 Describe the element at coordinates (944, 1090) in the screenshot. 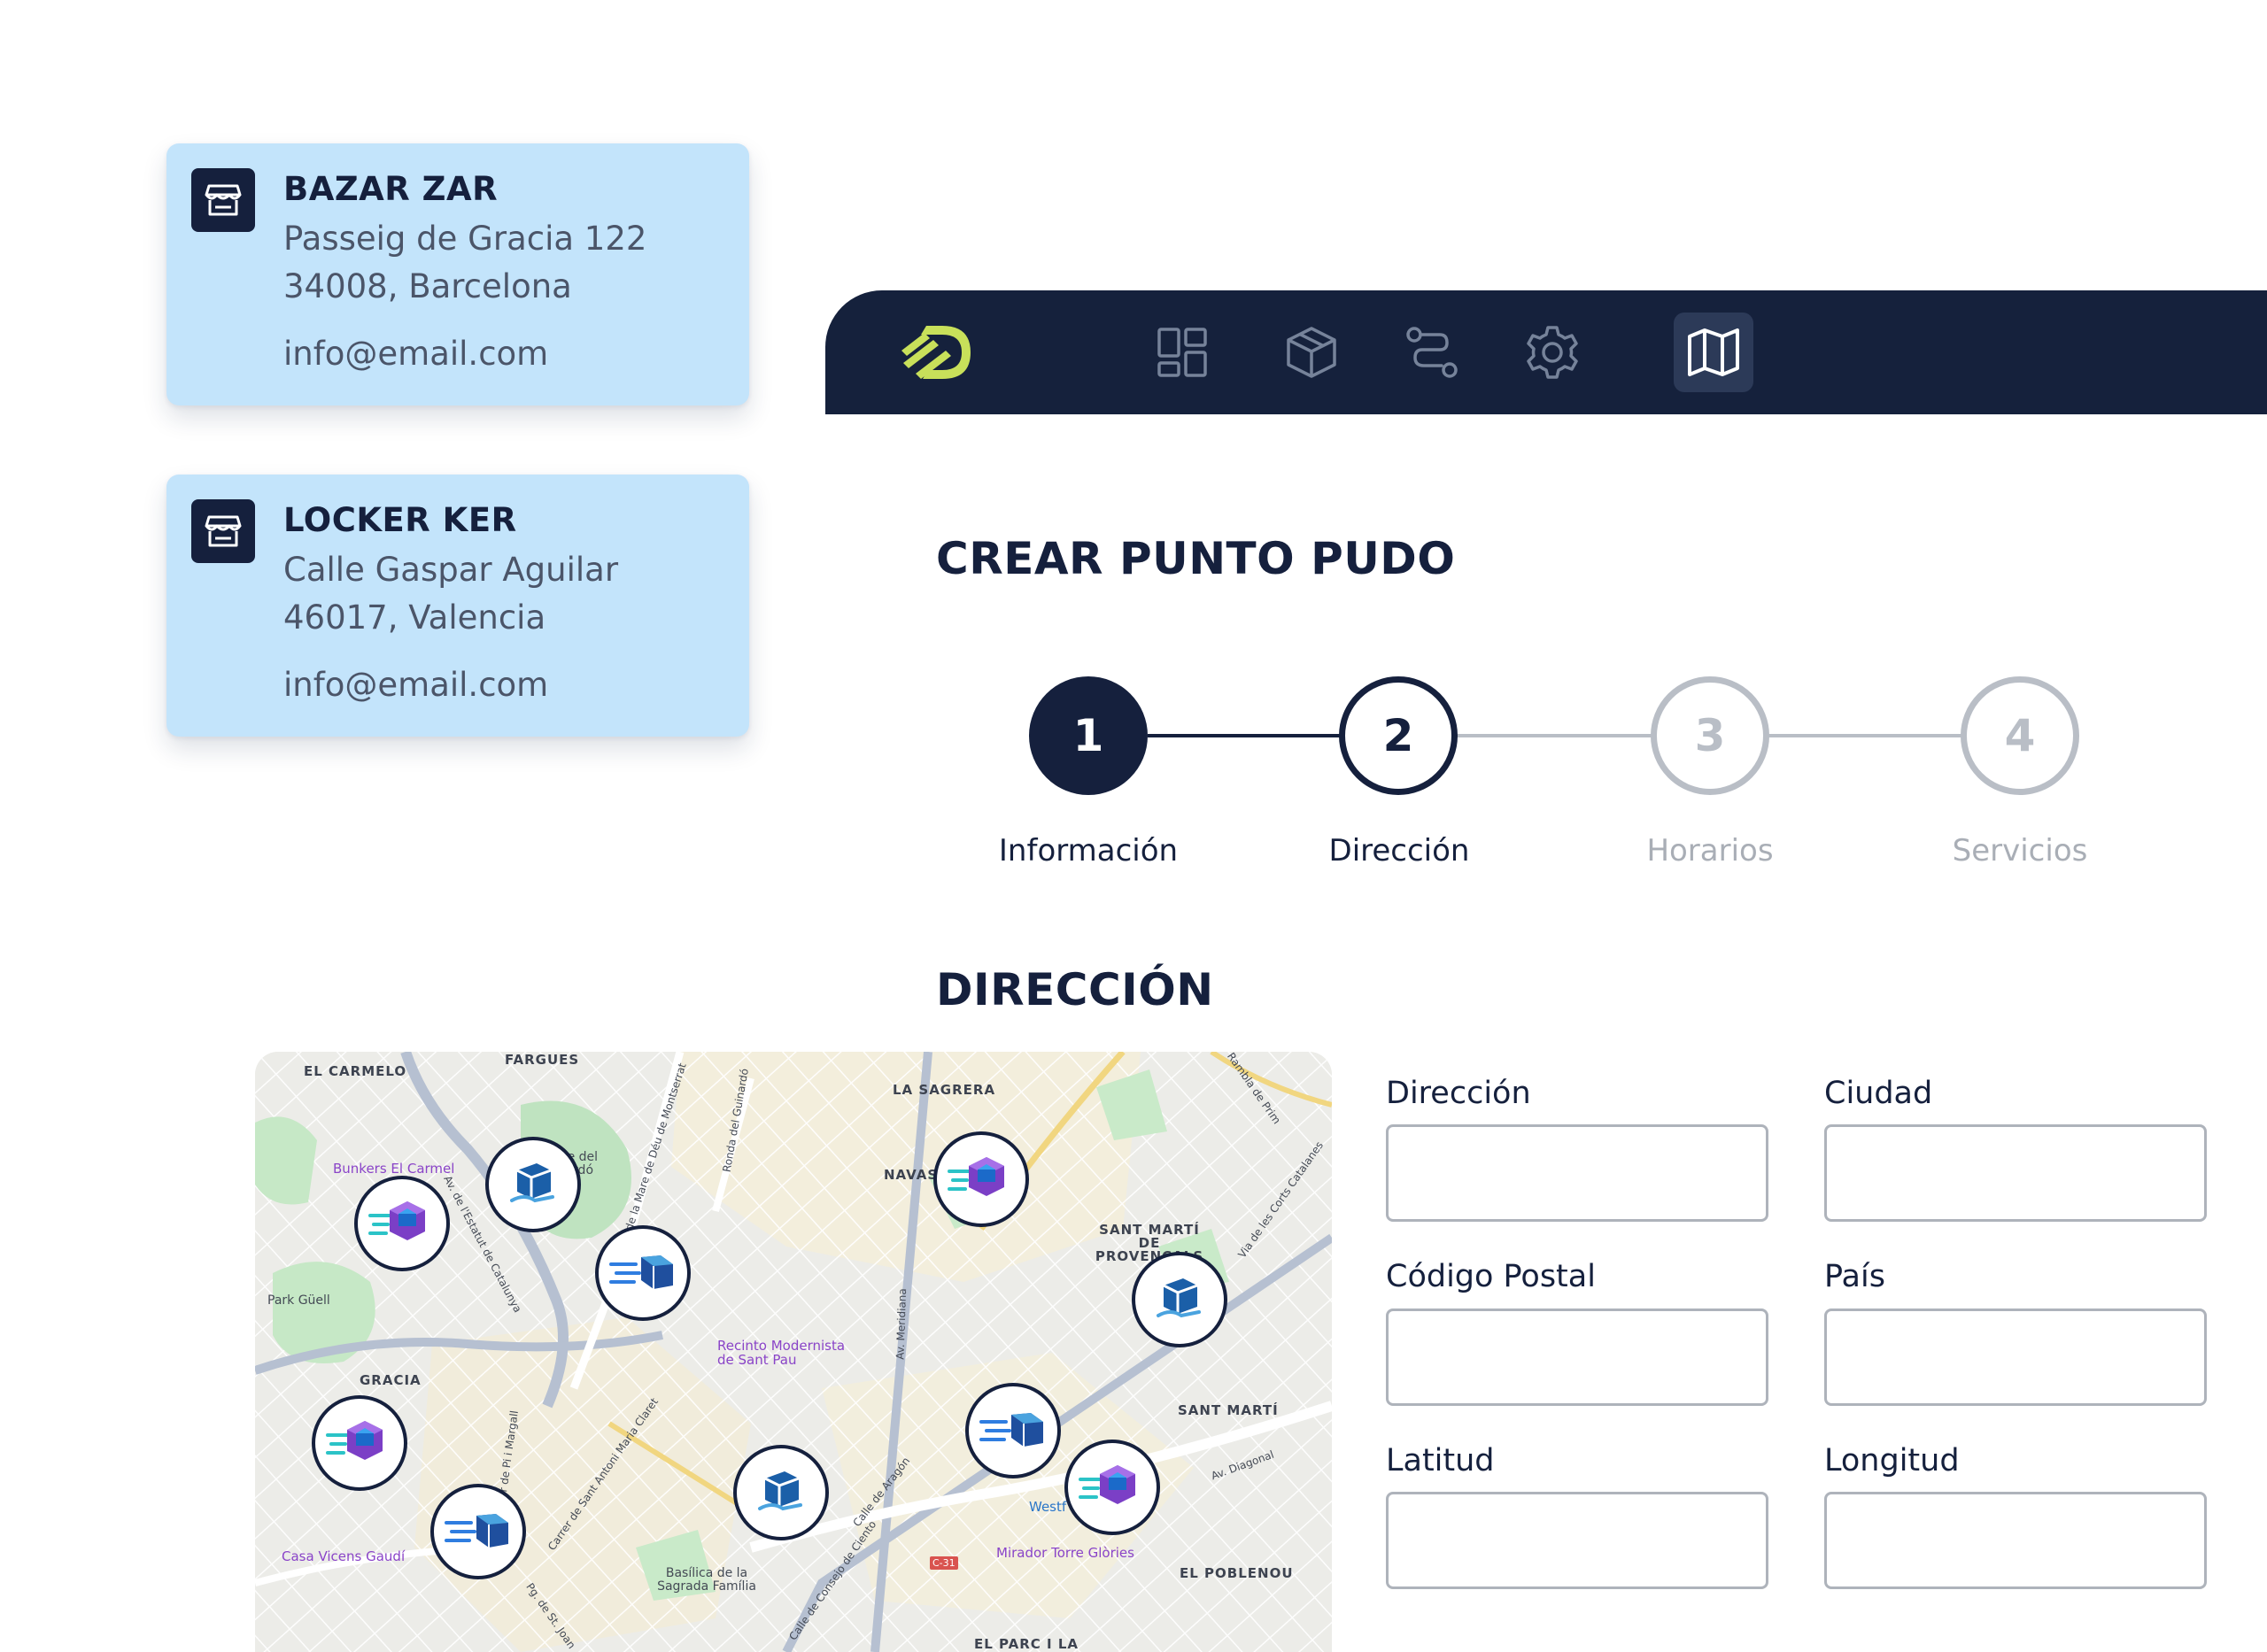

I see `map-area-label: LA SAGRERA` at that location.